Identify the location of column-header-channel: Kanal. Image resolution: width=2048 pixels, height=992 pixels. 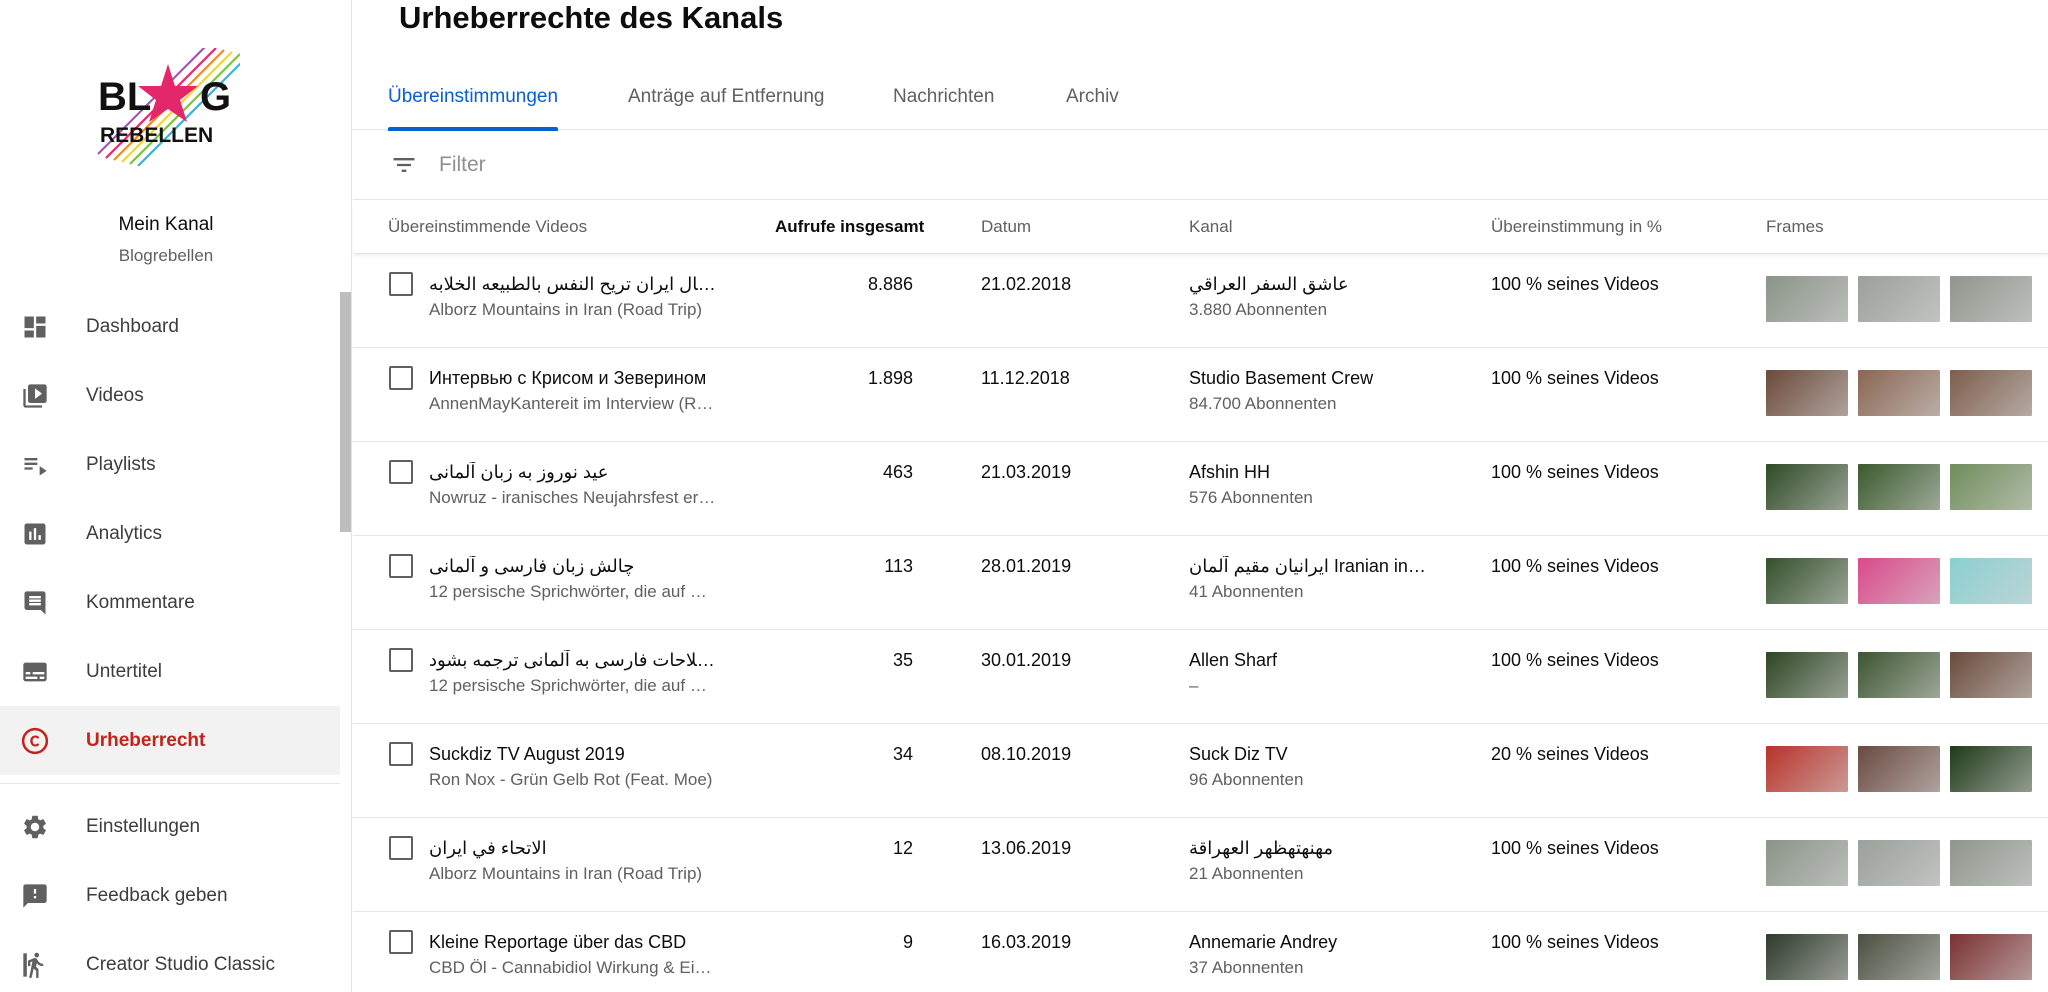
(1210, 227).